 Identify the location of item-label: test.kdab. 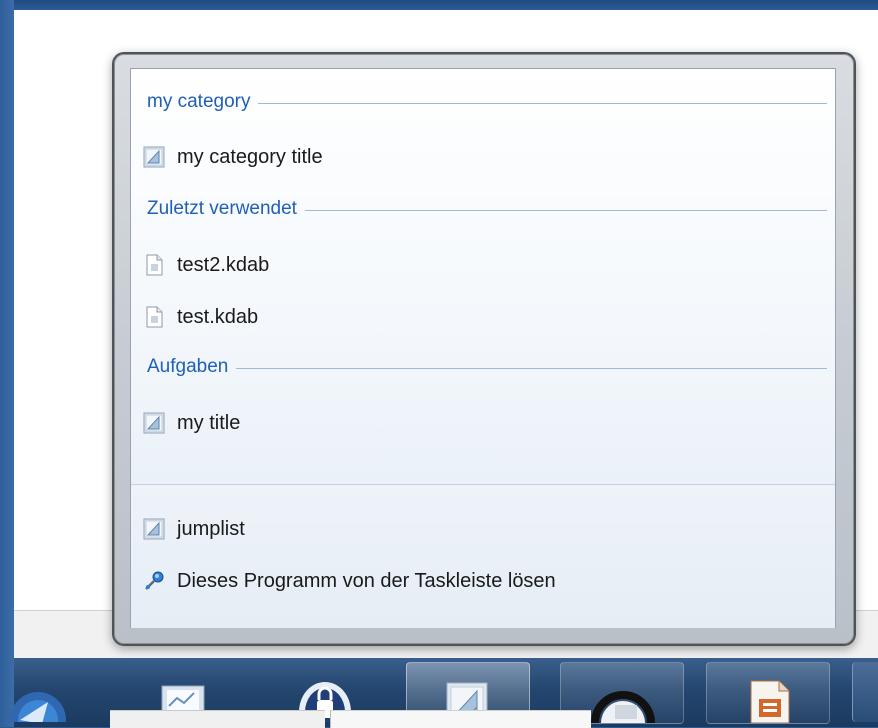
(218, 316).